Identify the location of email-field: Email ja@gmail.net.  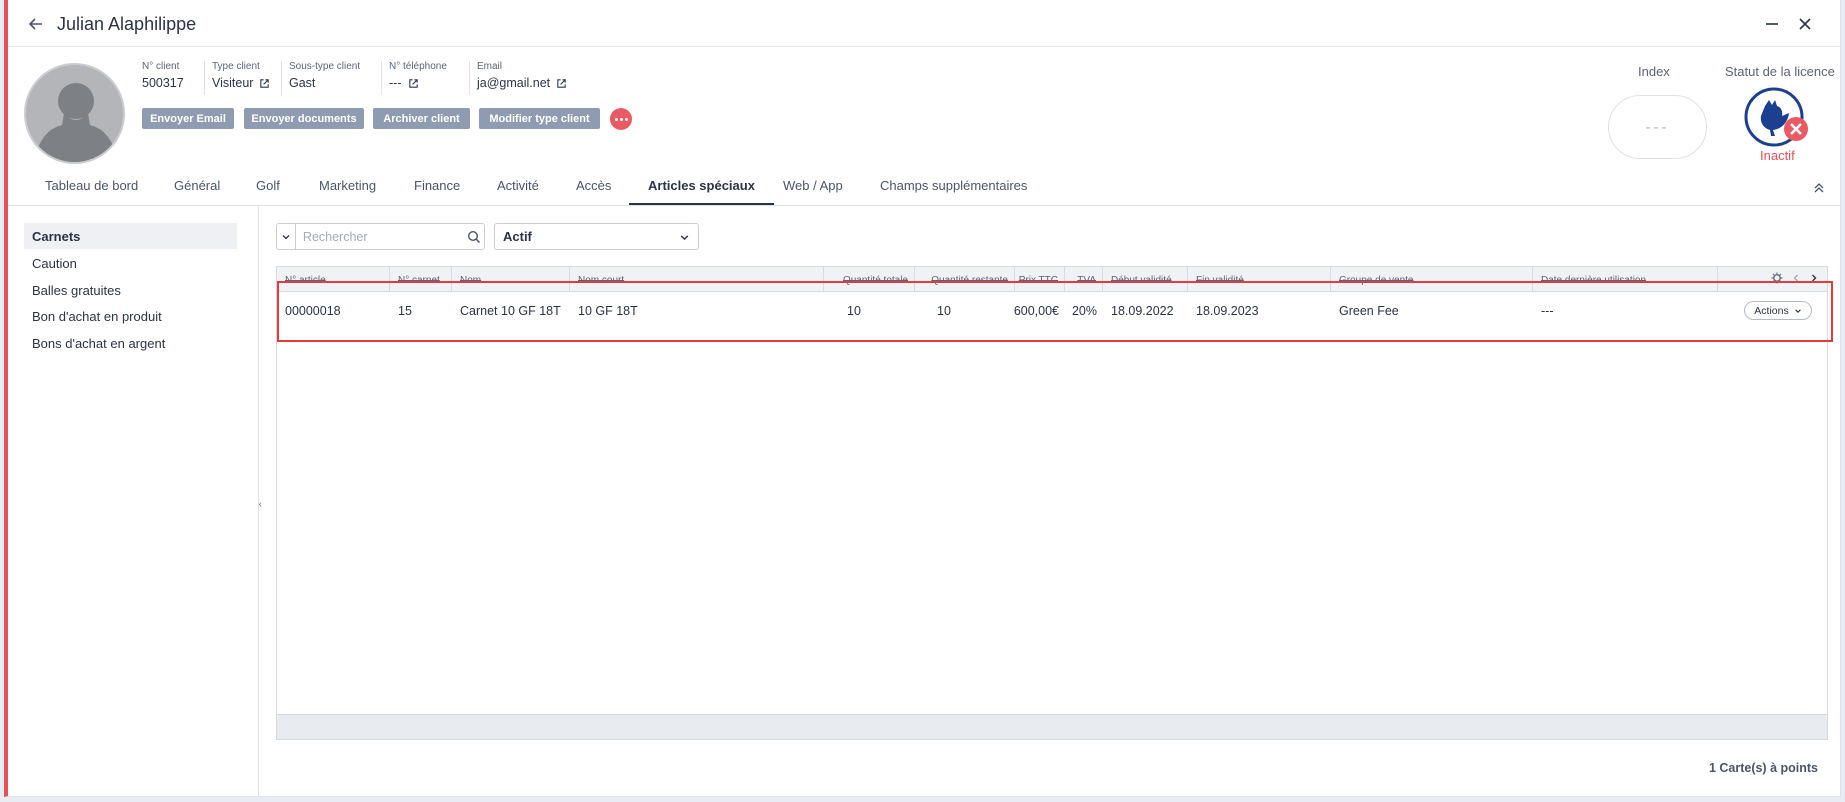
(518, 78).